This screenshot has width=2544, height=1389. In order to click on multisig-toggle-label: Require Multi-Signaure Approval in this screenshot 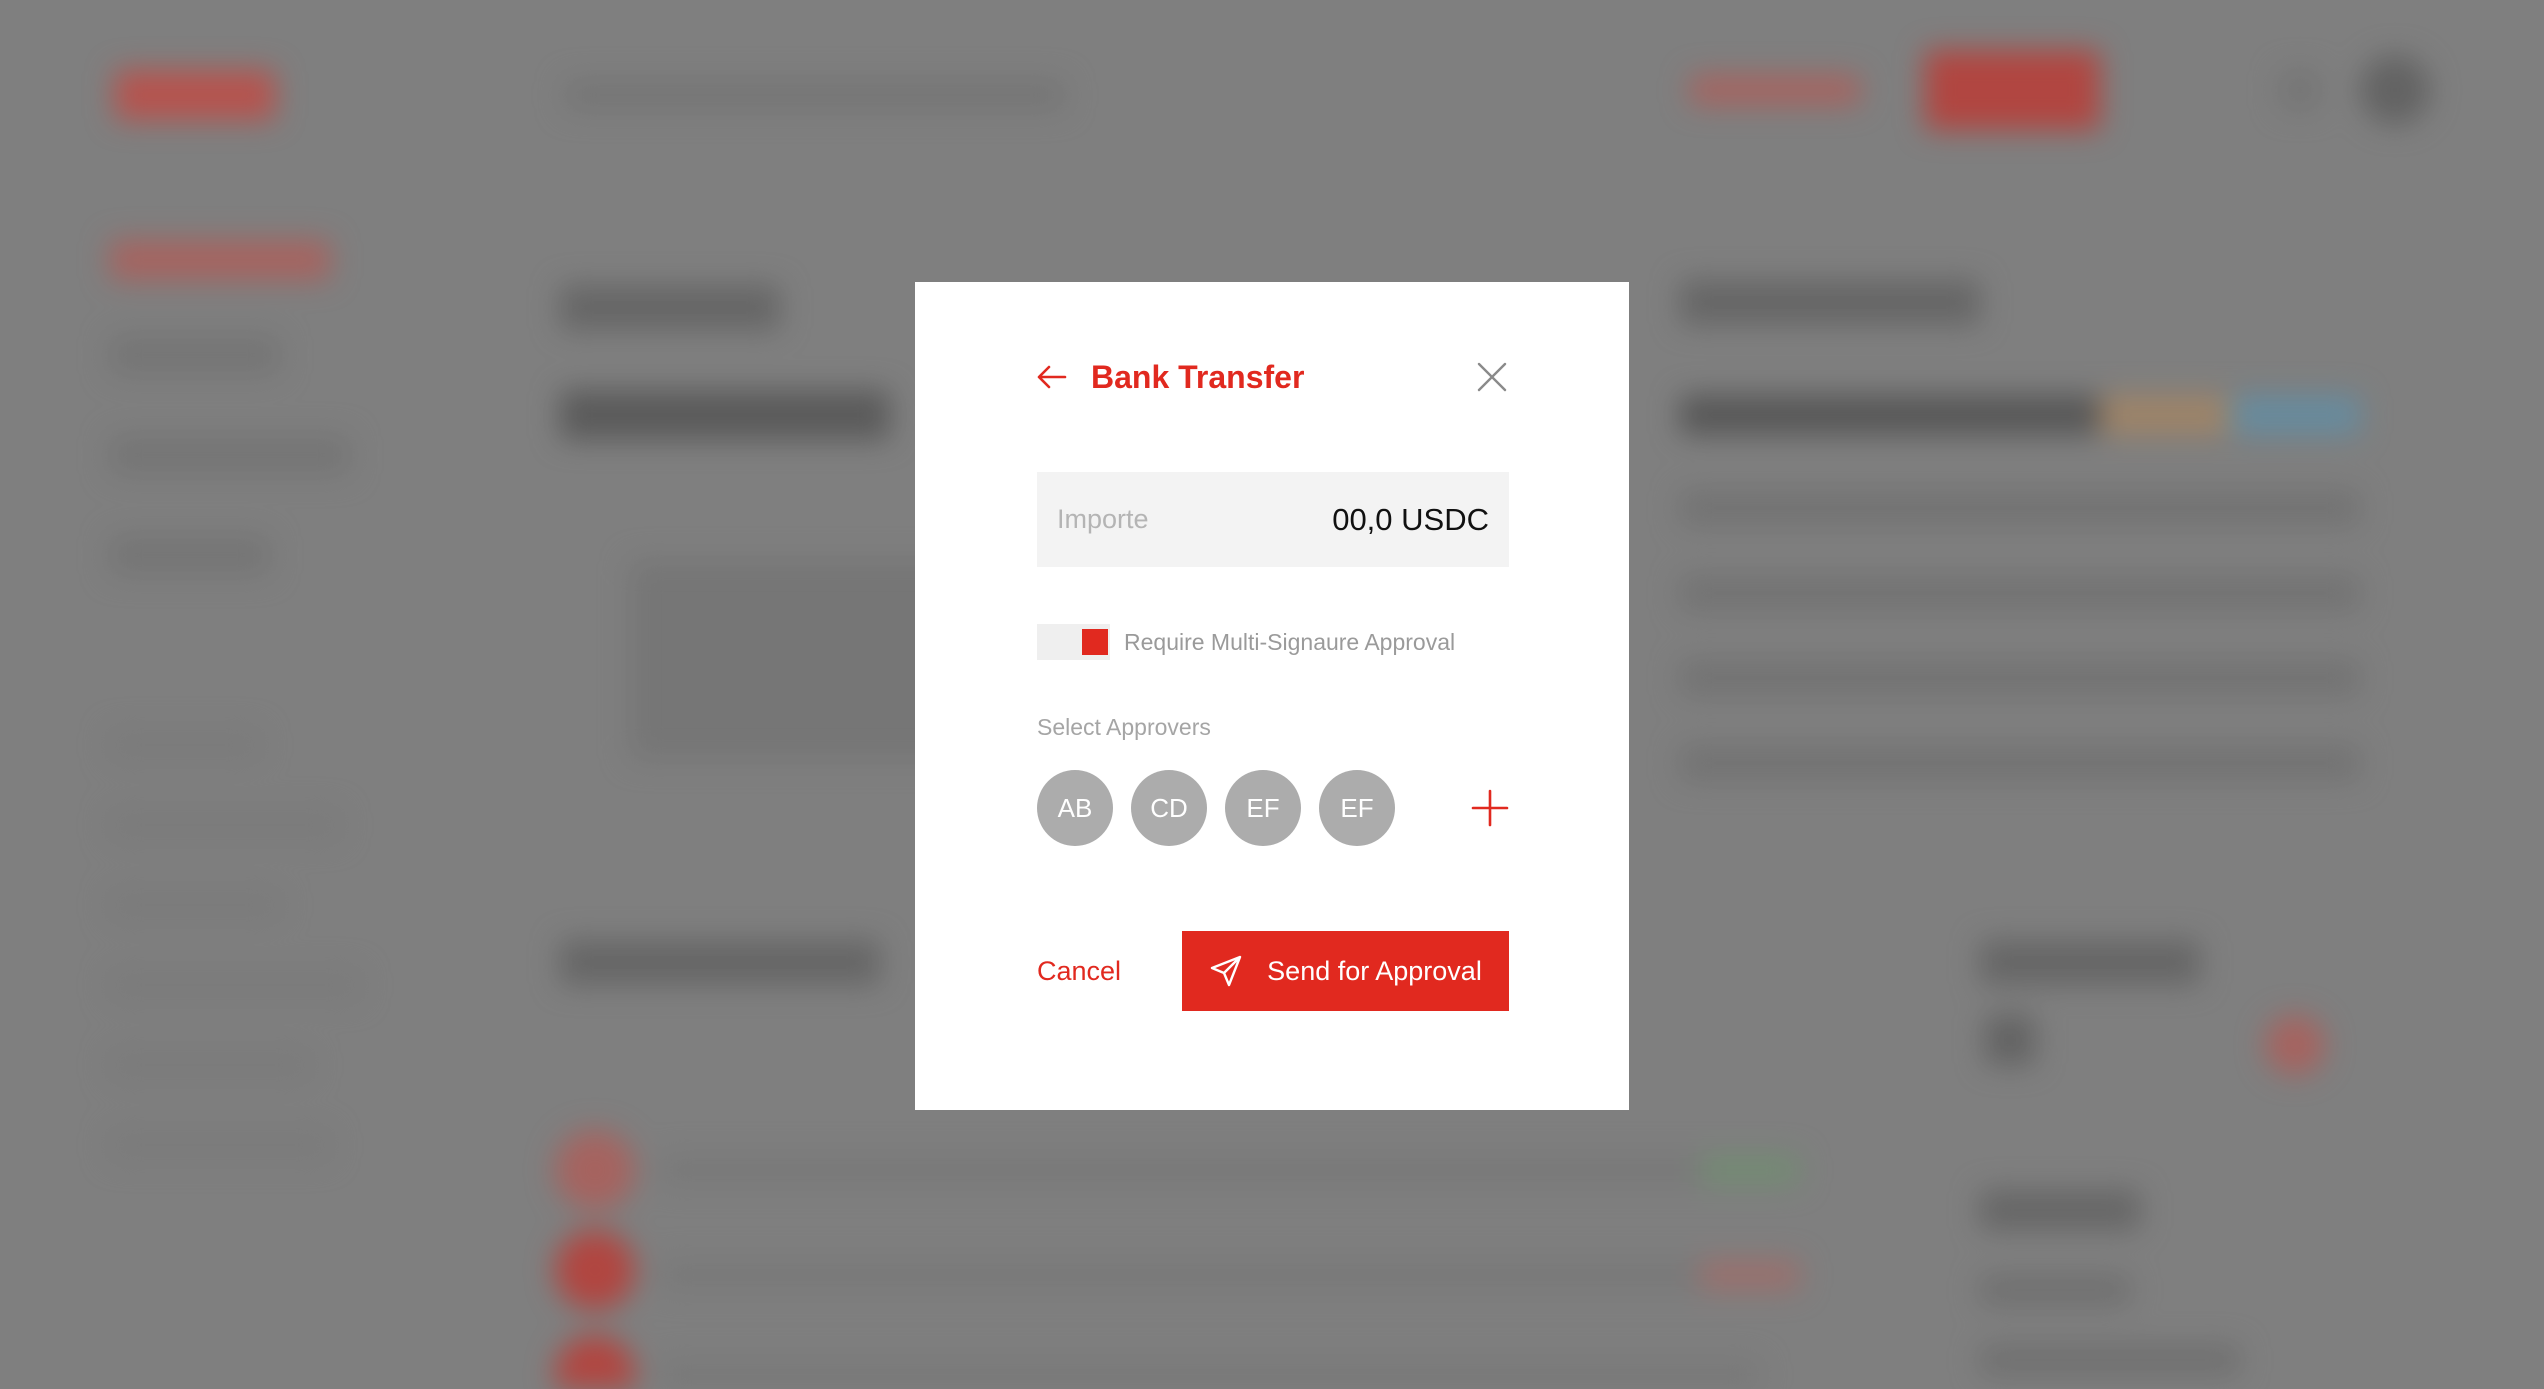, I will do `click(1290, 641)`.